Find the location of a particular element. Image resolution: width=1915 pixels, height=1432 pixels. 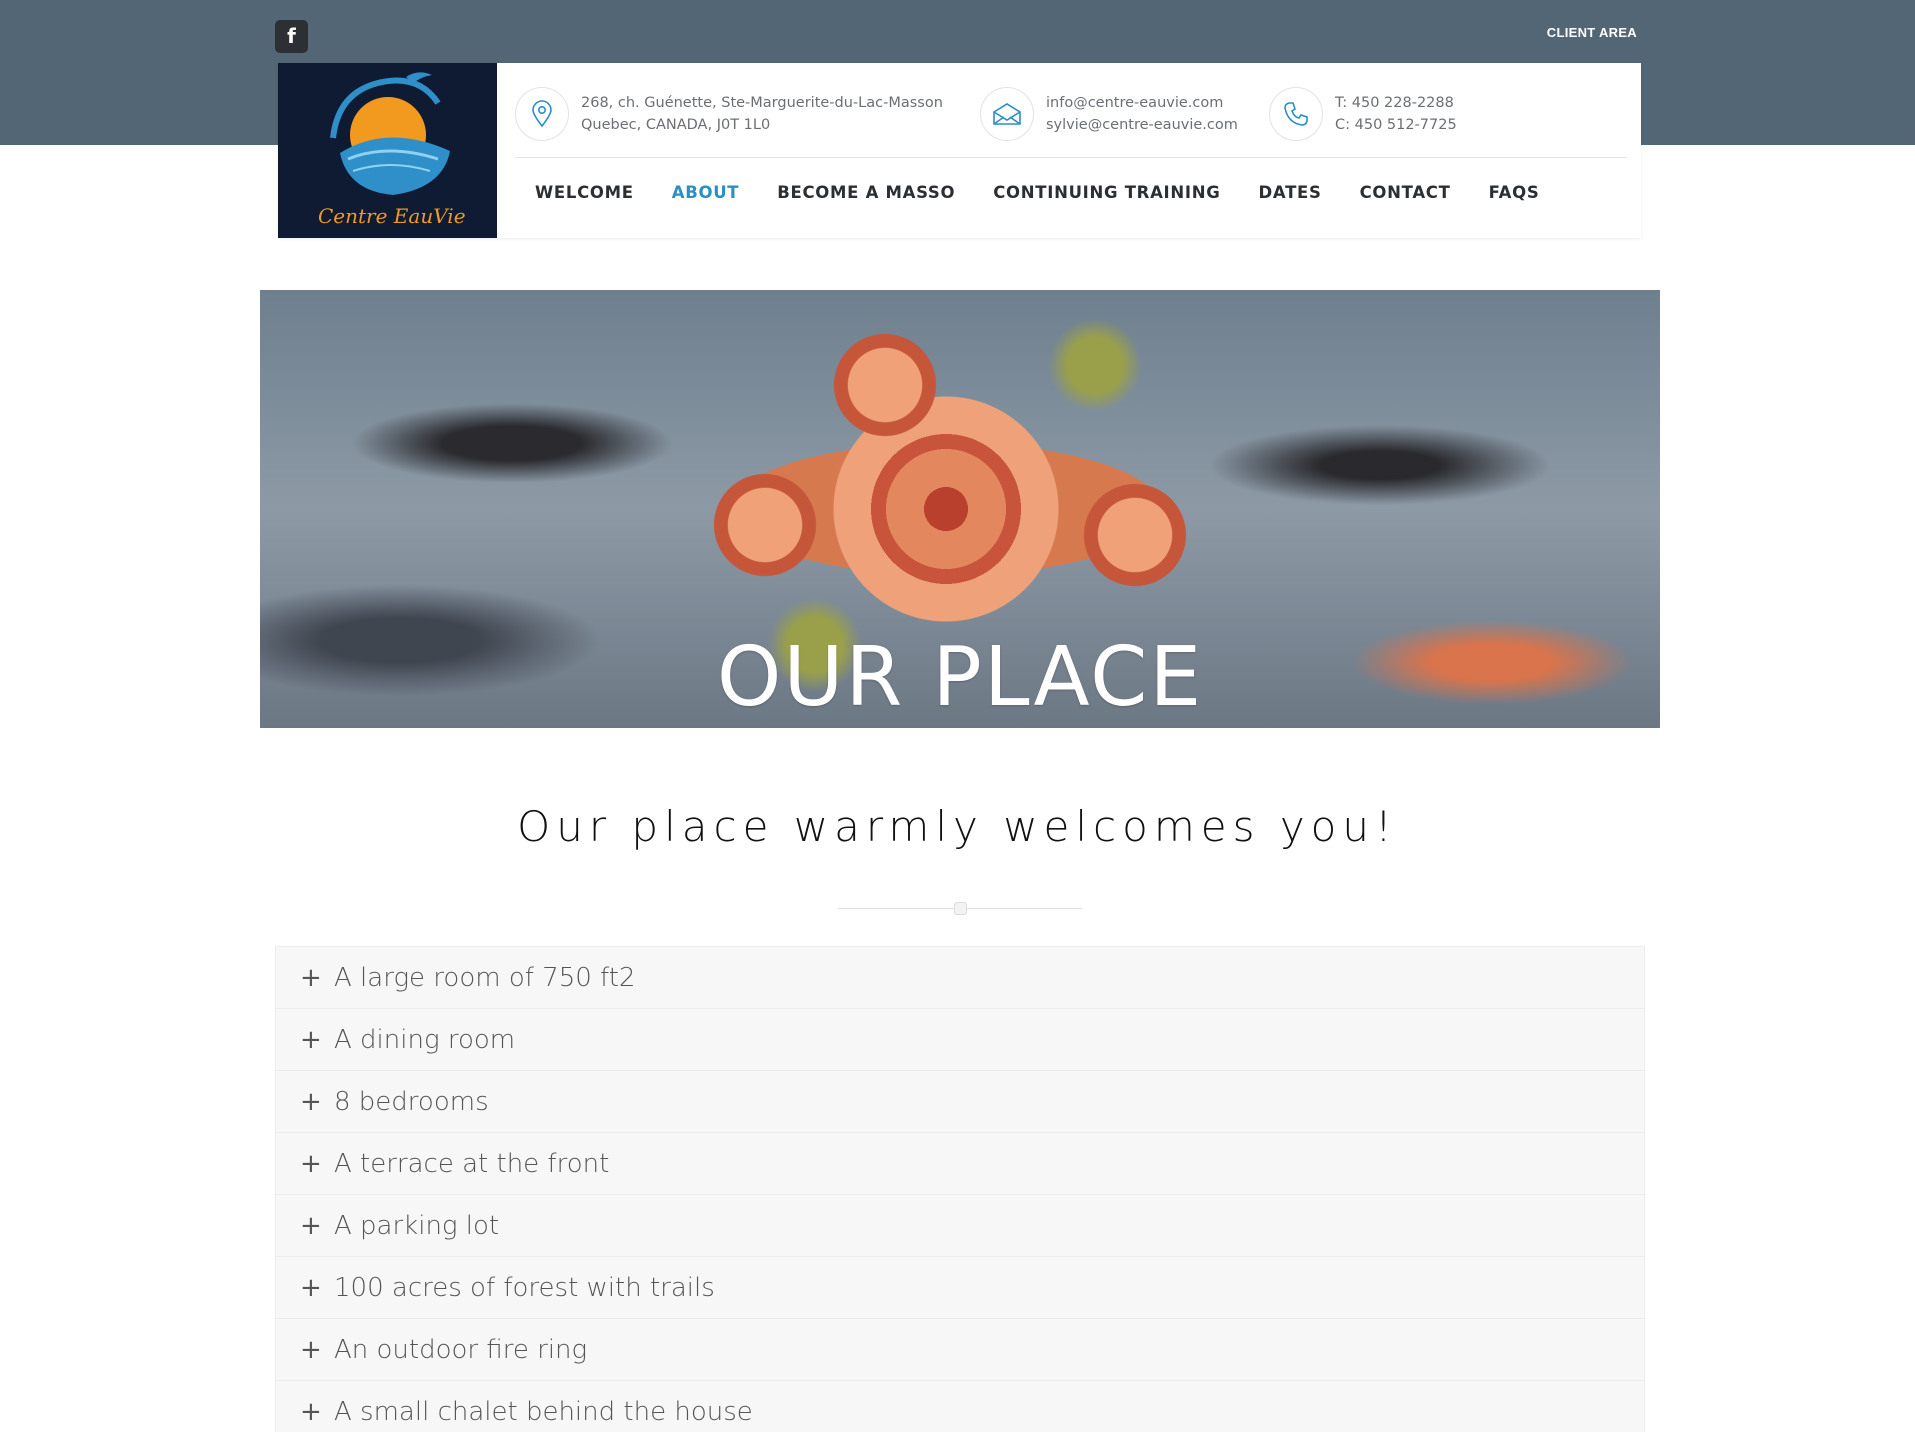

accordion-item: +100 acres of forest with trails is located at coordinates (960, 1288).